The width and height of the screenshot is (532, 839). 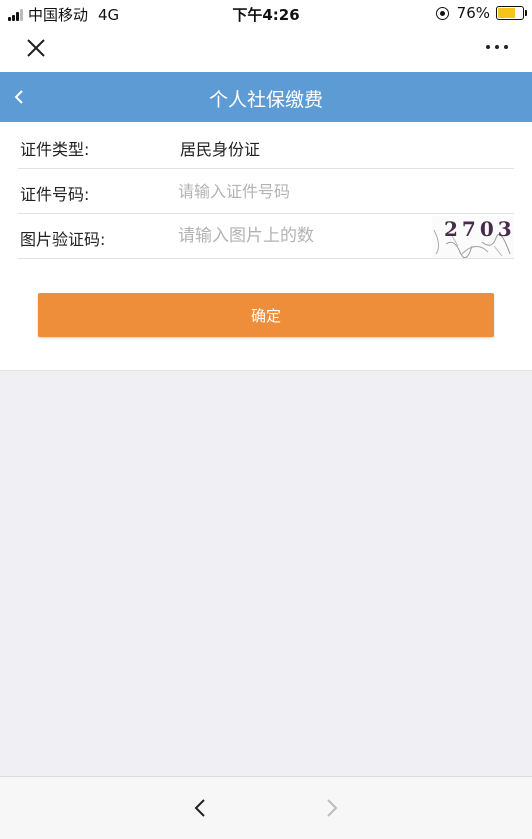 I want to click on status-bar: 中国移动 4G 下午4:26 76%, so click(x=266, y=13).